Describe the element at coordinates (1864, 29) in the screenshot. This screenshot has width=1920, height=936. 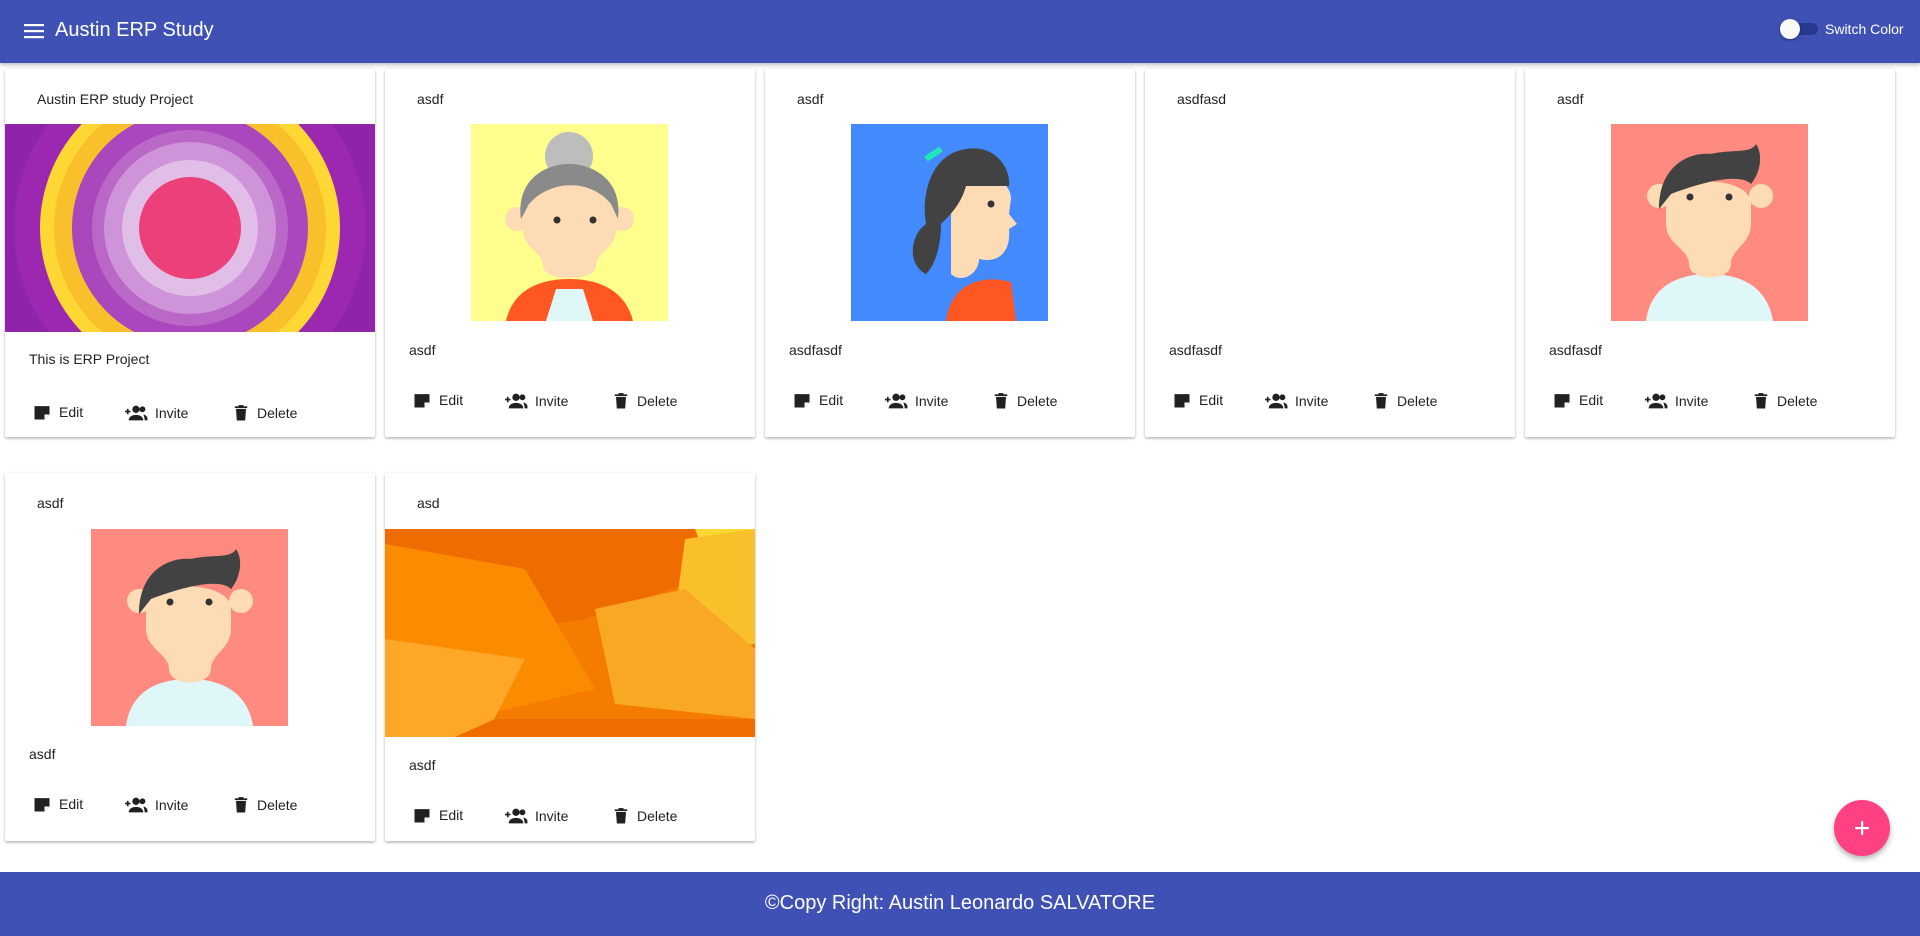
I see `switch-label: Switch Color` at that location.